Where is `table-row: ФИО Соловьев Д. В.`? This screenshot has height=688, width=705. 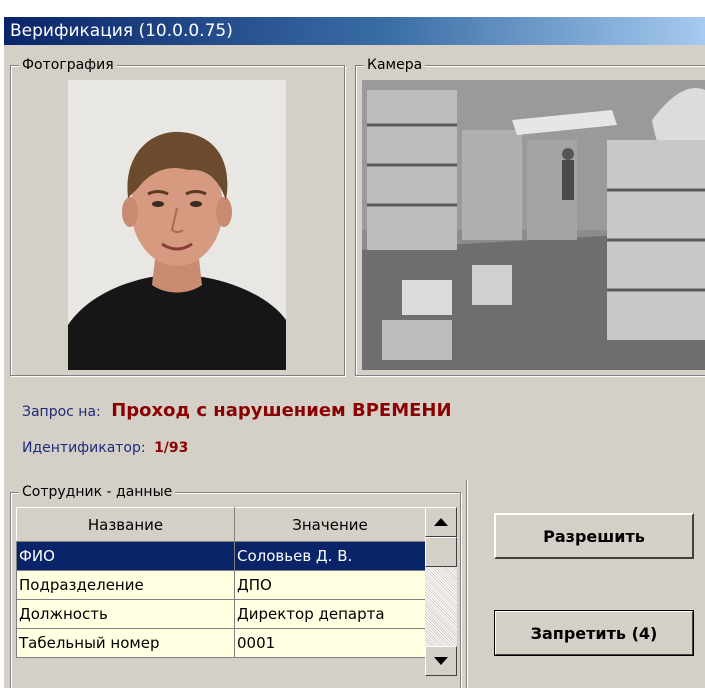 table-row: ФИО Соловьев Д. В. is located at coordinates (221, 556).